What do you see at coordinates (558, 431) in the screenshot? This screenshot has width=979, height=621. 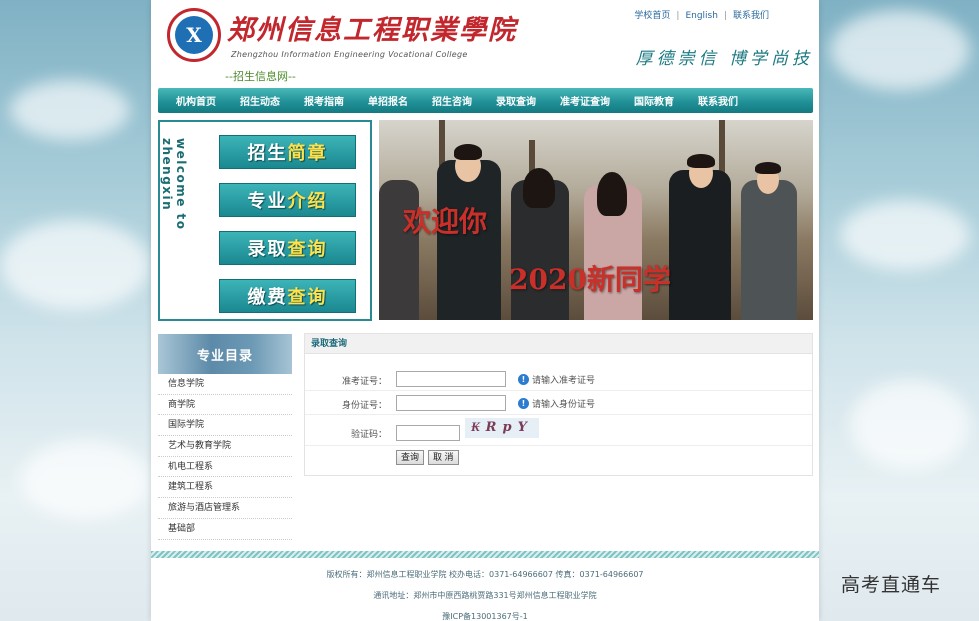 I see `captcha-row: 验证码： ₭RpY` at bounding box center [558, 431].